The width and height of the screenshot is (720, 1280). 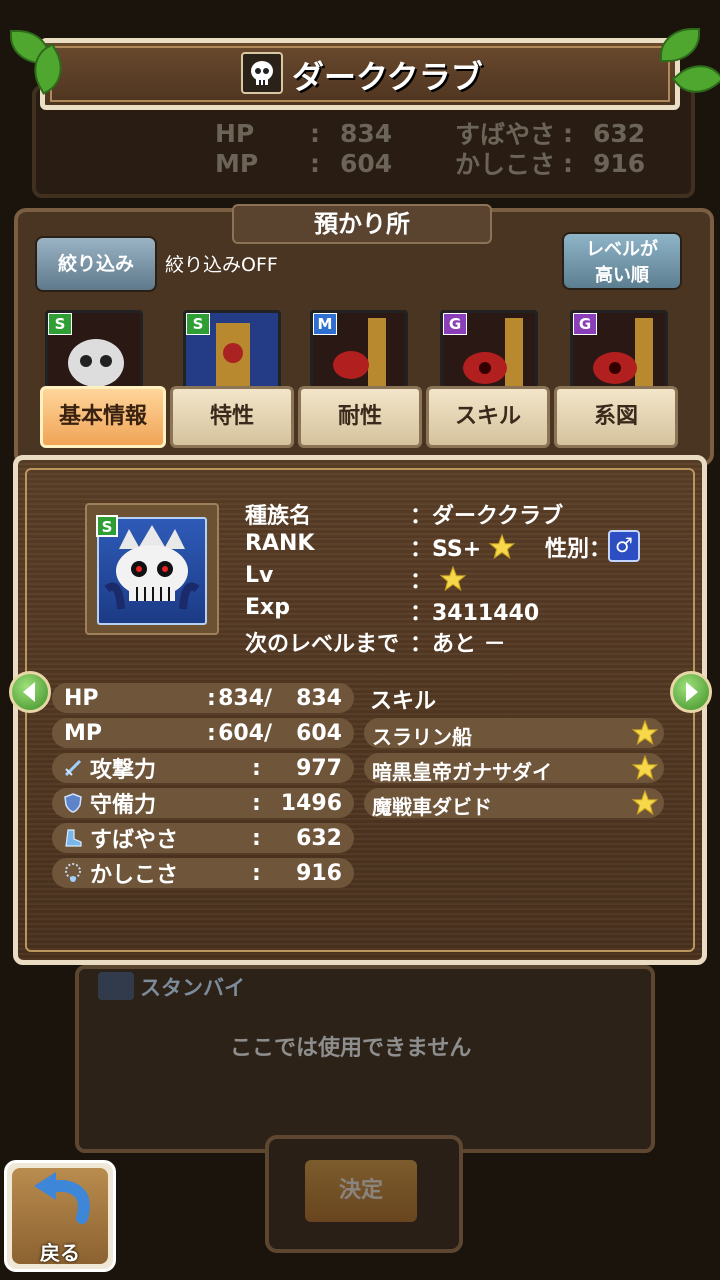 What do you see at coordinates (280, 543) in the screenshot?
I see `rank-label: RANK` at bounding box center [280, 543].